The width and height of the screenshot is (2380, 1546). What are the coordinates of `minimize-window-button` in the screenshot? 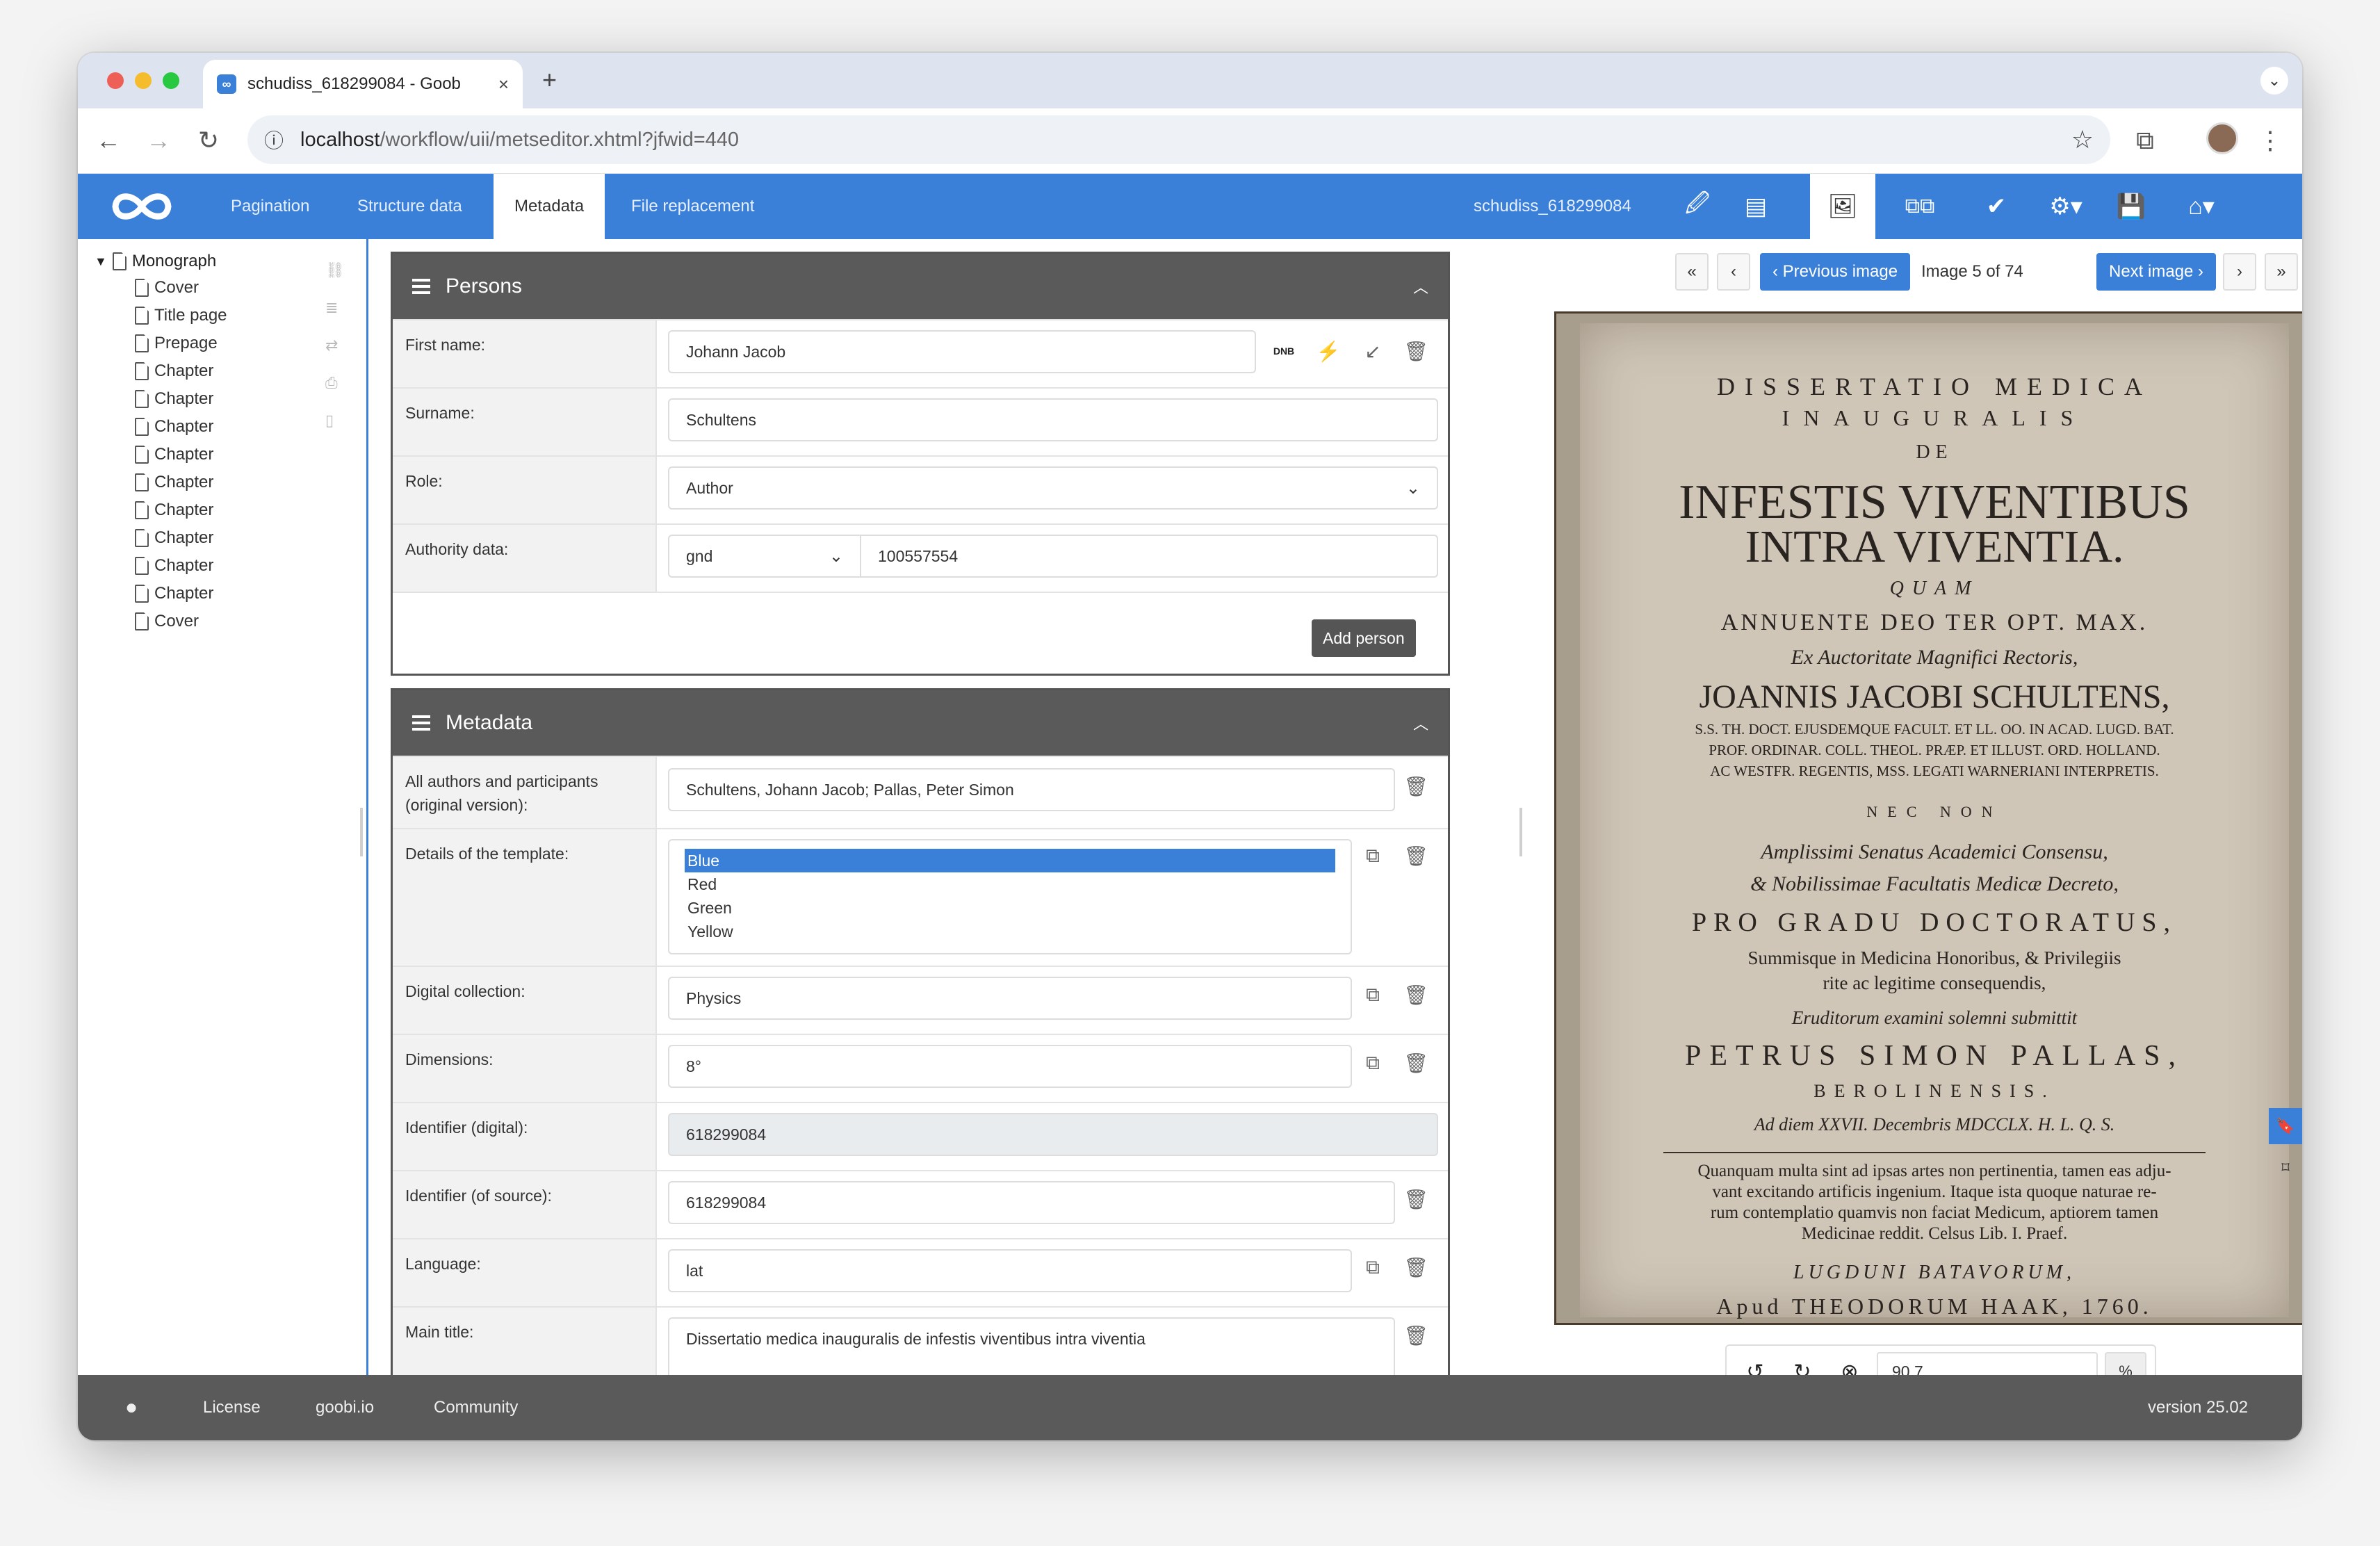 It's located at (143, 80).